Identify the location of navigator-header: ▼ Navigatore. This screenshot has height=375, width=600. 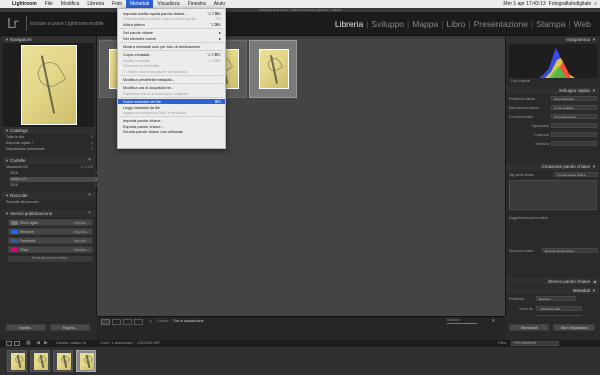
(48, 39).